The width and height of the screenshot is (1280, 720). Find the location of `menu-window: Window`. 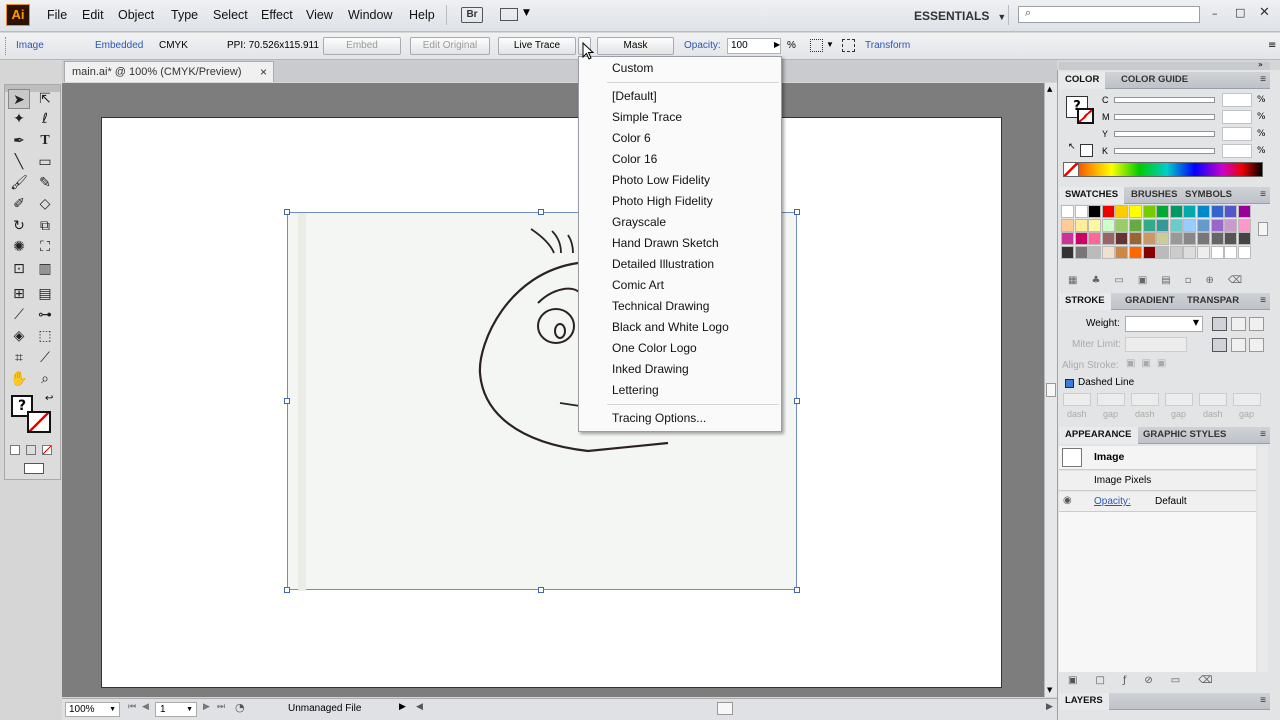

menu-window: Window is located at coordinates (370, 15).